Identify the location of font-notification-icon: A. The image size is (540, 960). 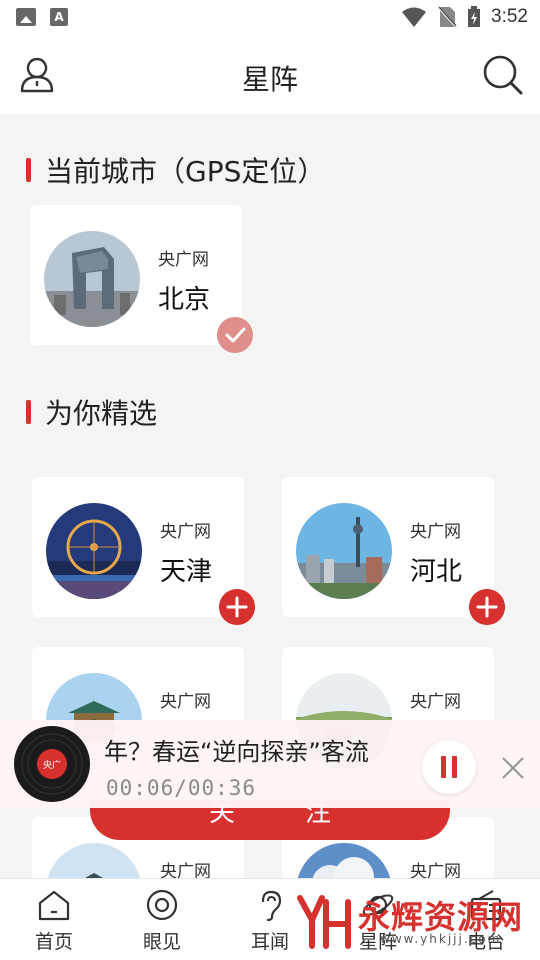
(59, 17).